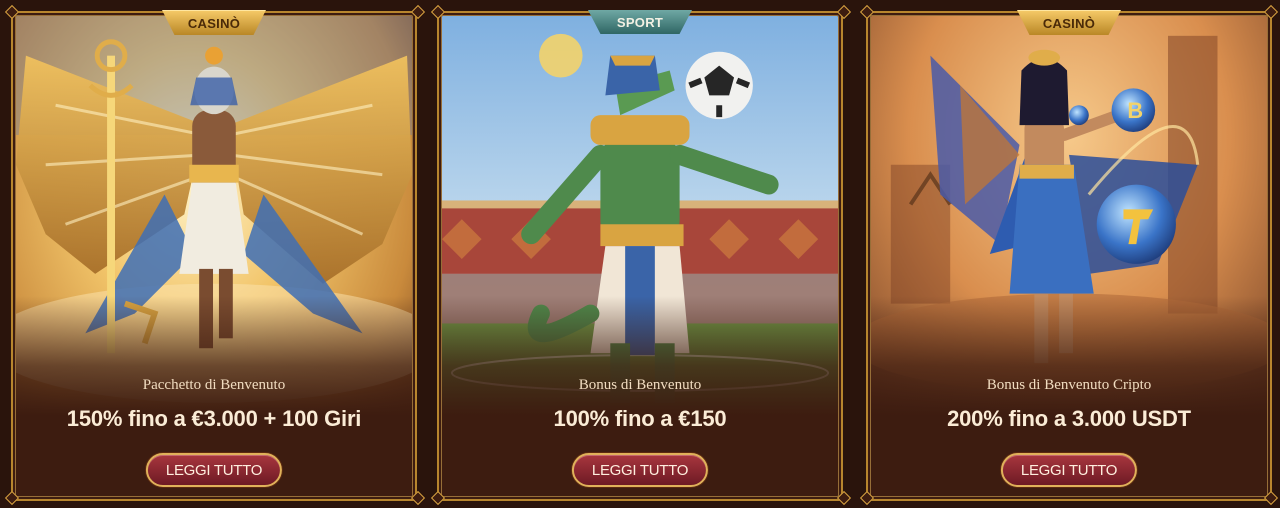  What do you see at coordinates (214, 385) in the screenshot?
I see `offer-subtitle: Pacchetto di Benvenuto` at bounding box center [214, 385].